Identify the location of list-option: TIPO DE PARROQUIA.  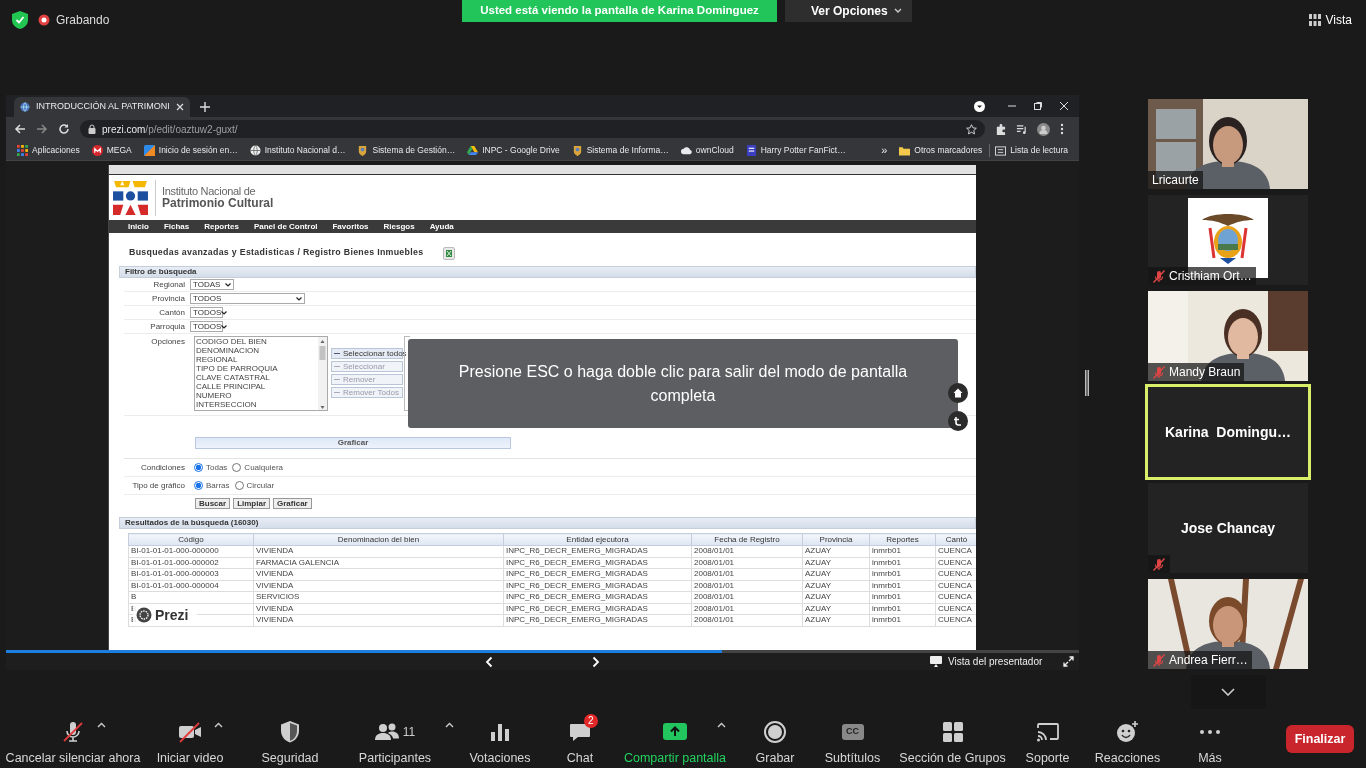
(257, 368).